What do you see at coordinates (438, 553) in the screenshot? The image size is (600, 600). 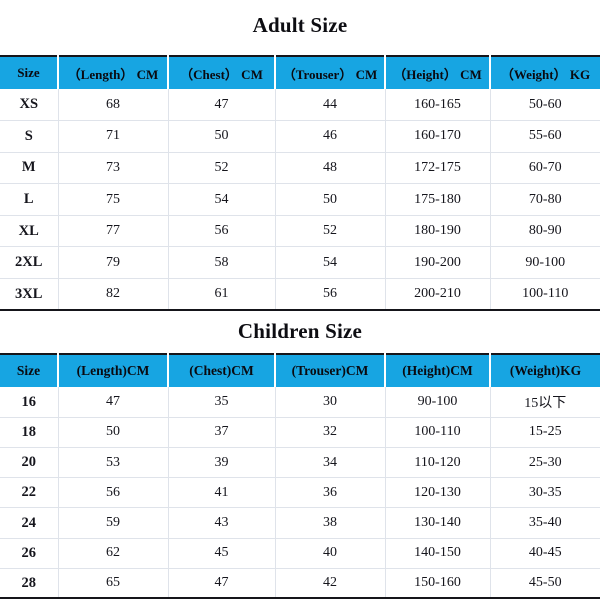 I see `cell-height: 140-150` at bounding box center [438, 553].